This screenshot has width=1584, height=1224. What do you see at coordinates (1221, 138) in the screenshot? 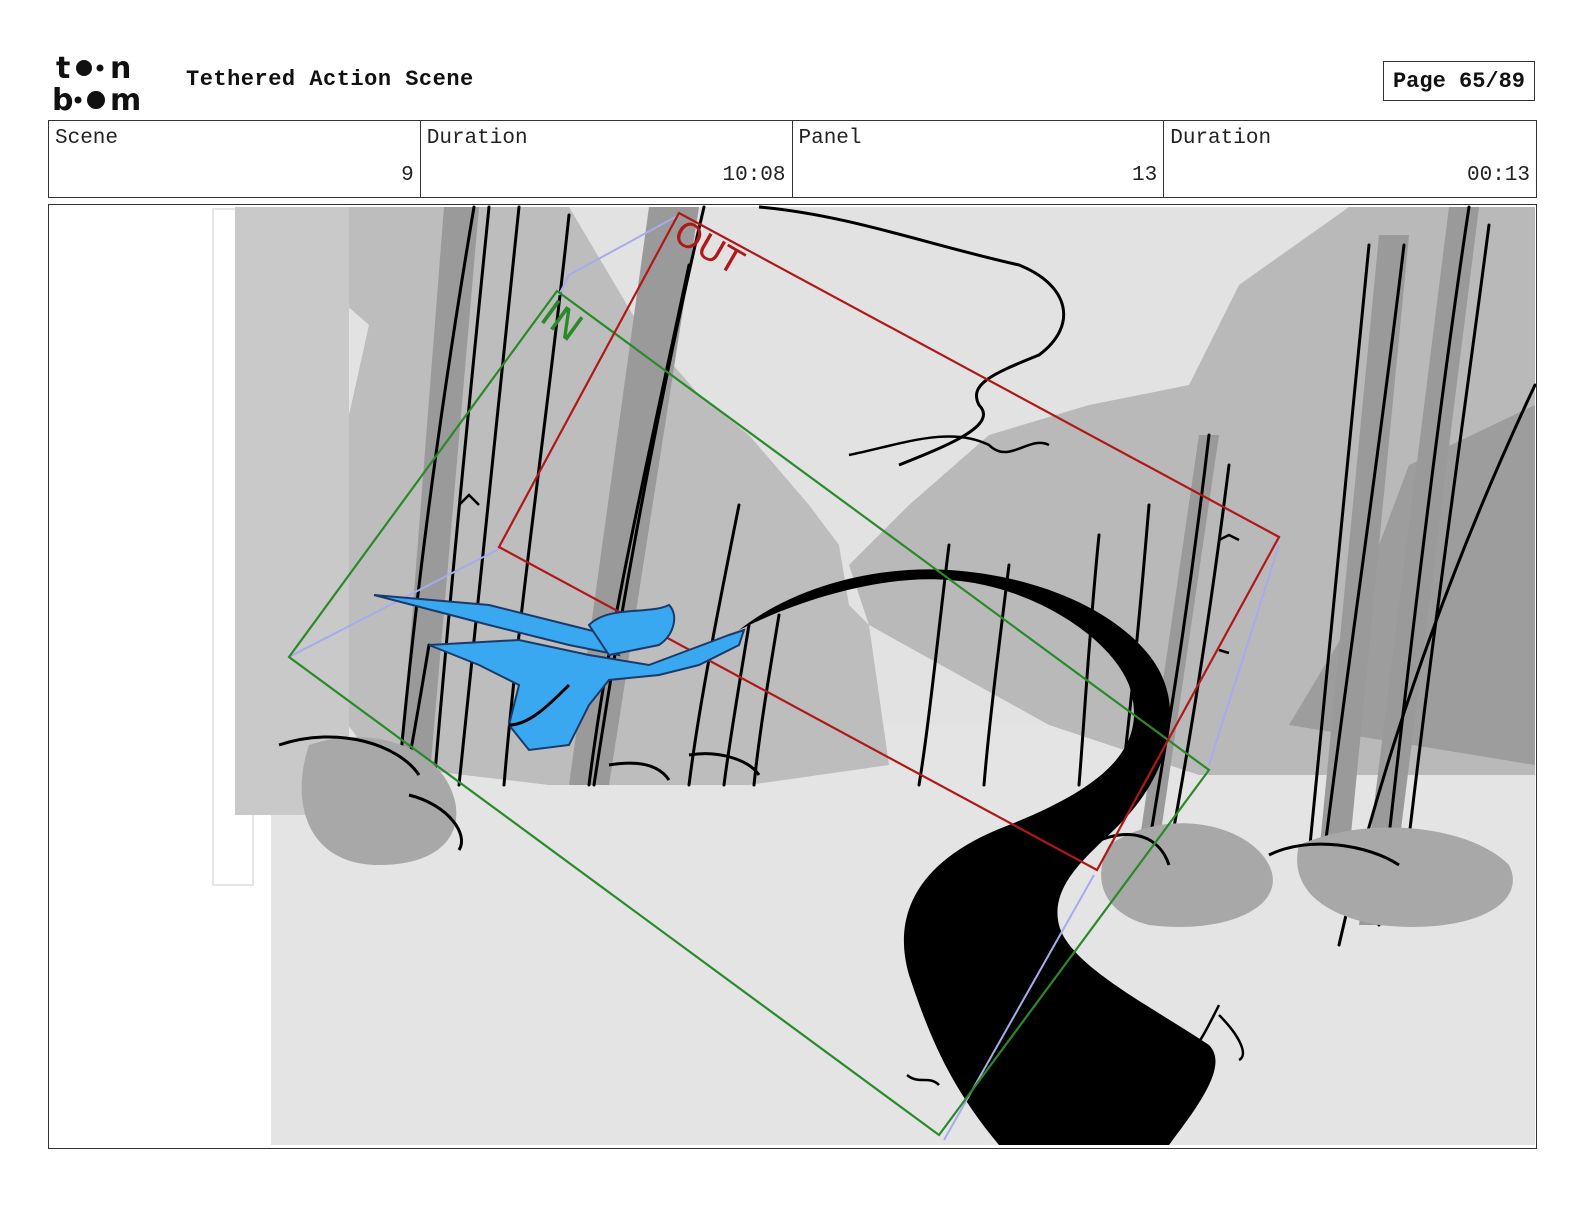
I see `panel-duration-label: Duration` at bounding box center [1221, 138].